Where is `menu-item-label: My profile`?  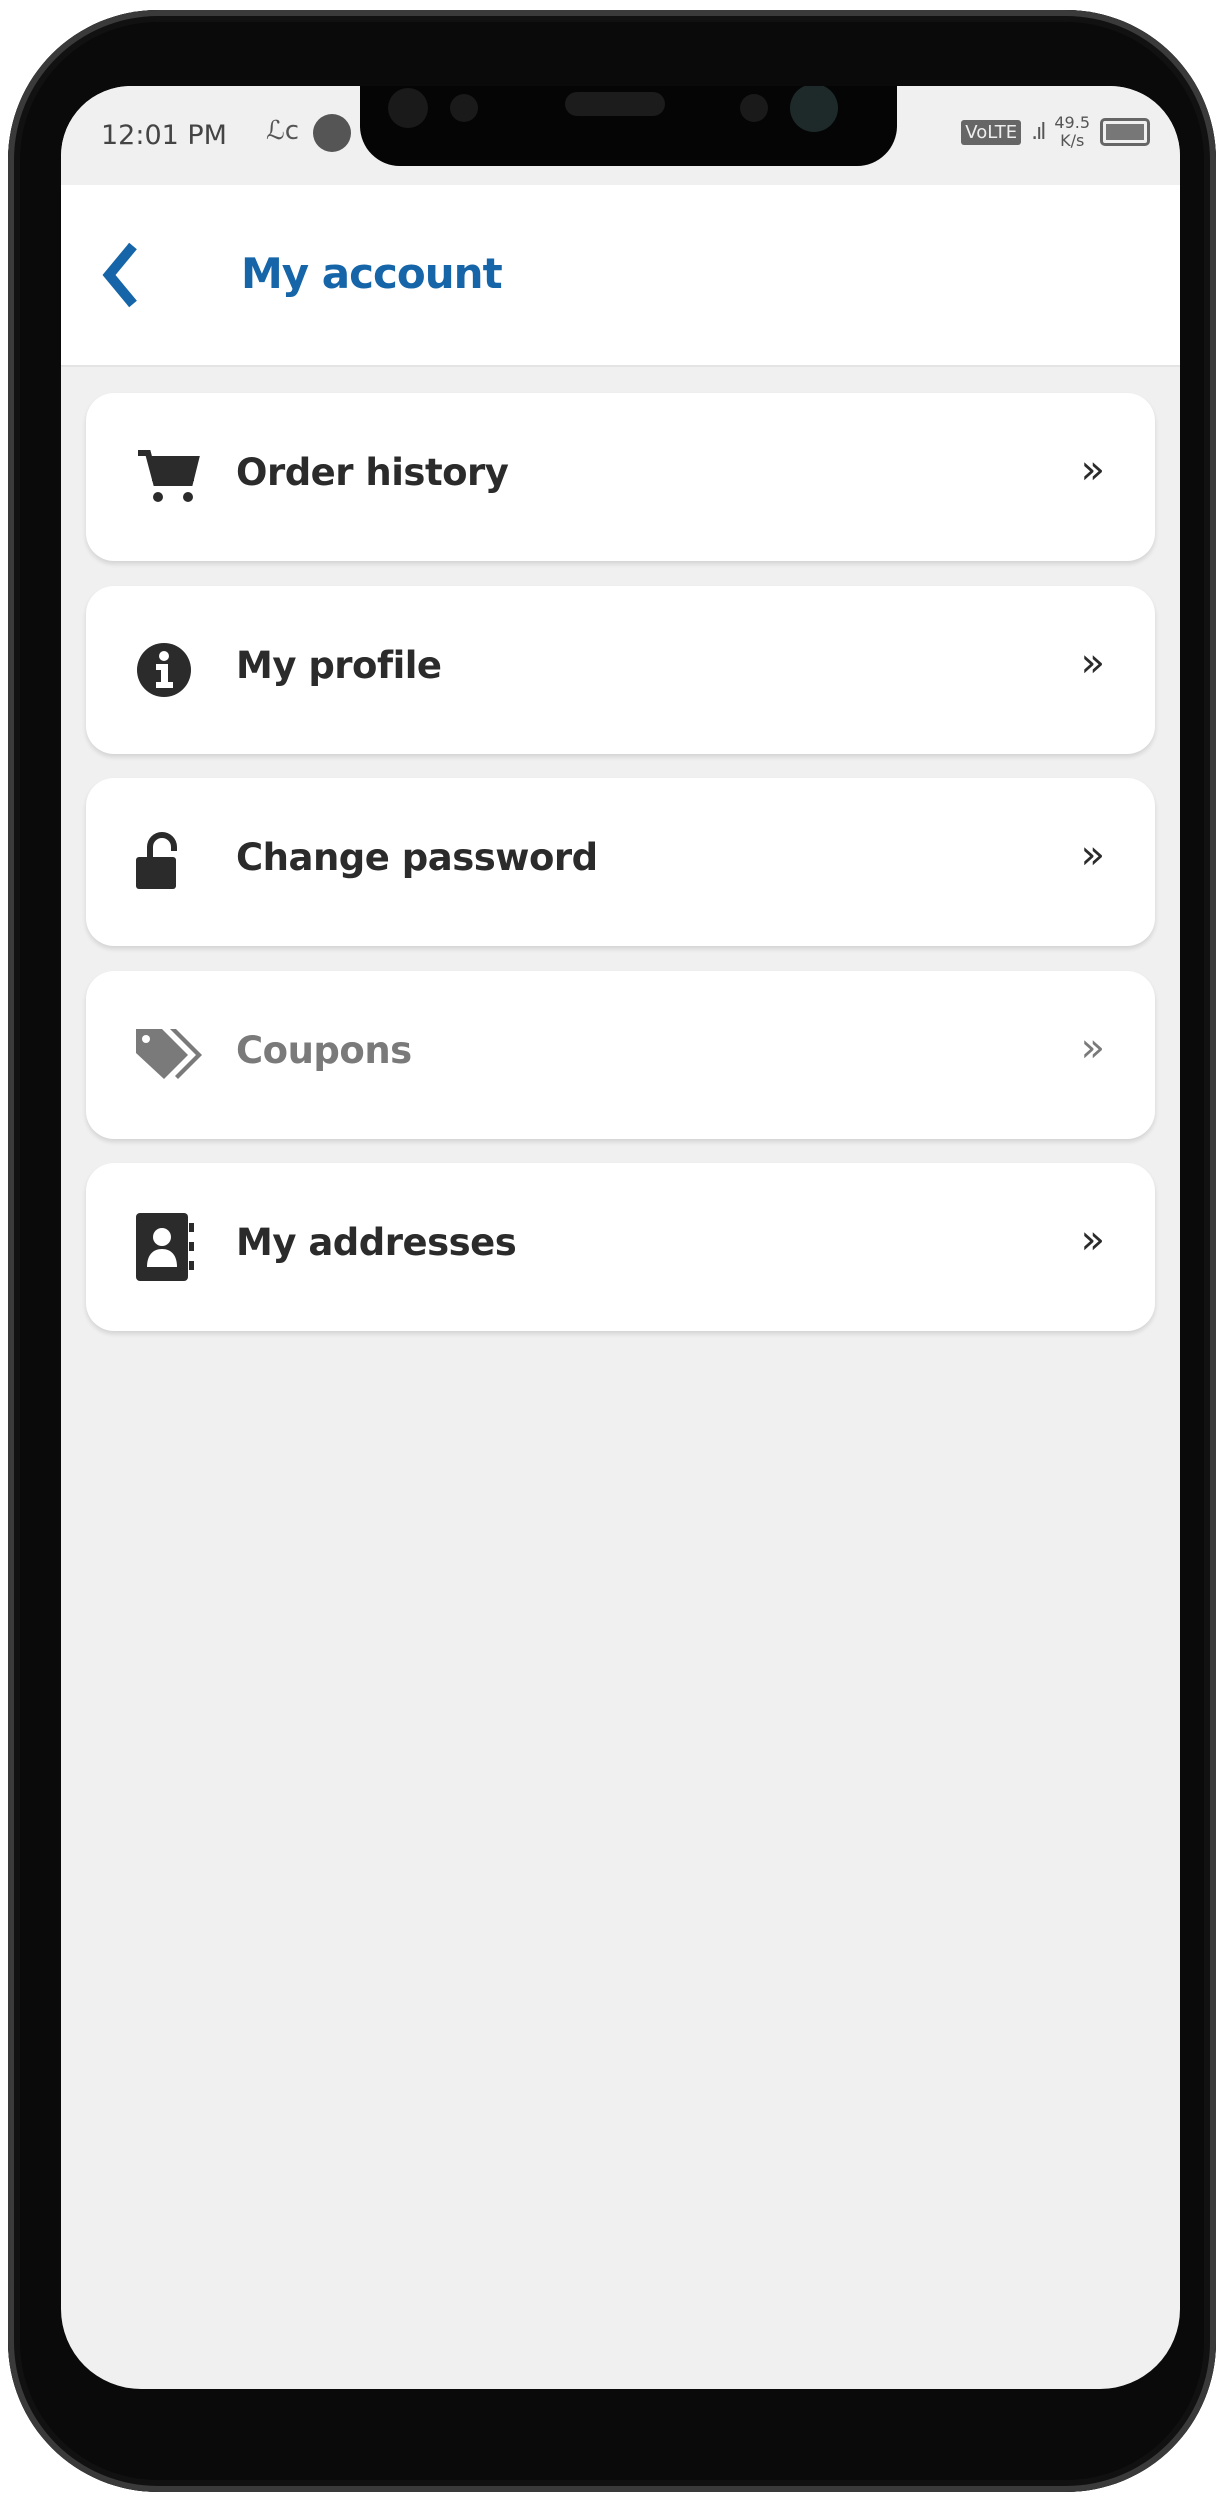
menu-item-label: My profile is located at coordinates (339, 665).